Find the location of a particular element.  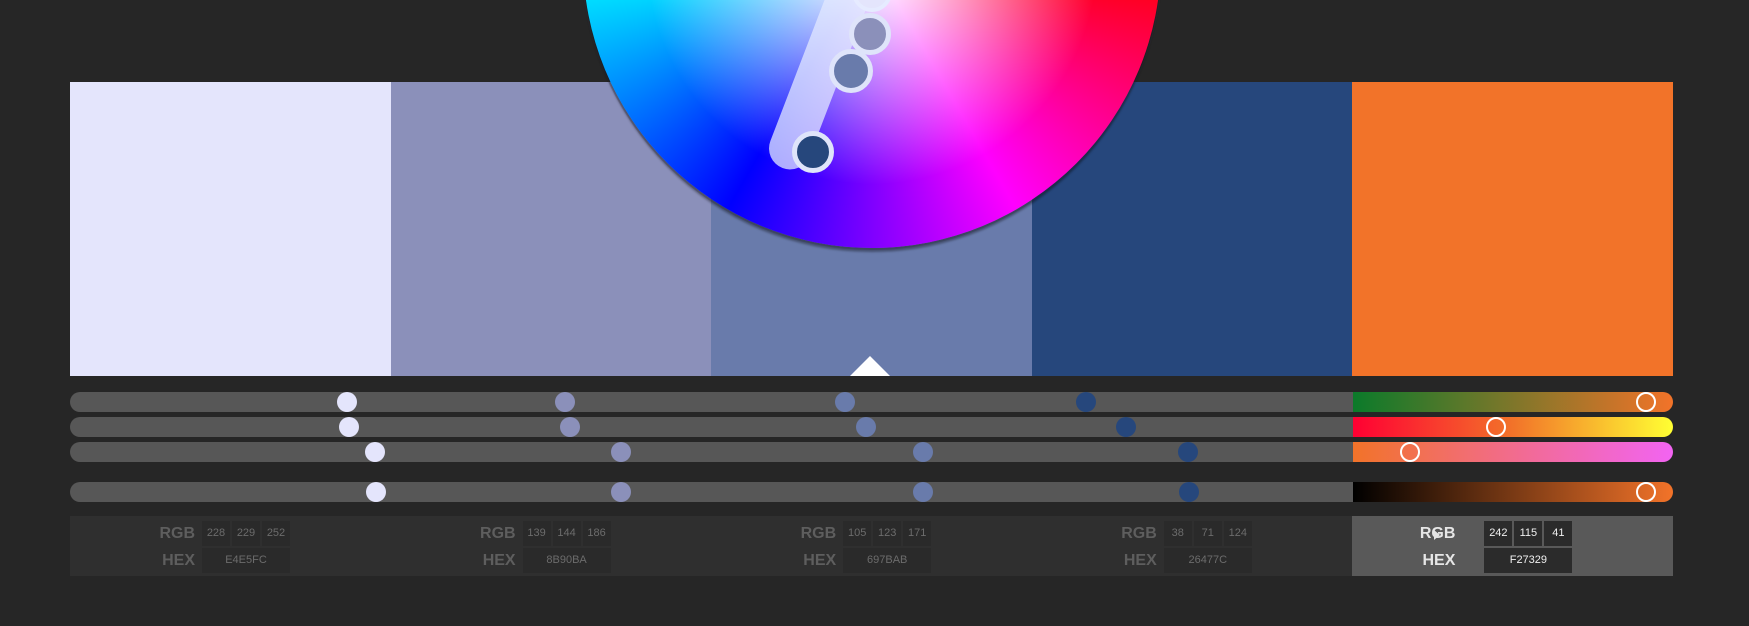

rgb-g-field: 229 is located at coordinates (246, 533).